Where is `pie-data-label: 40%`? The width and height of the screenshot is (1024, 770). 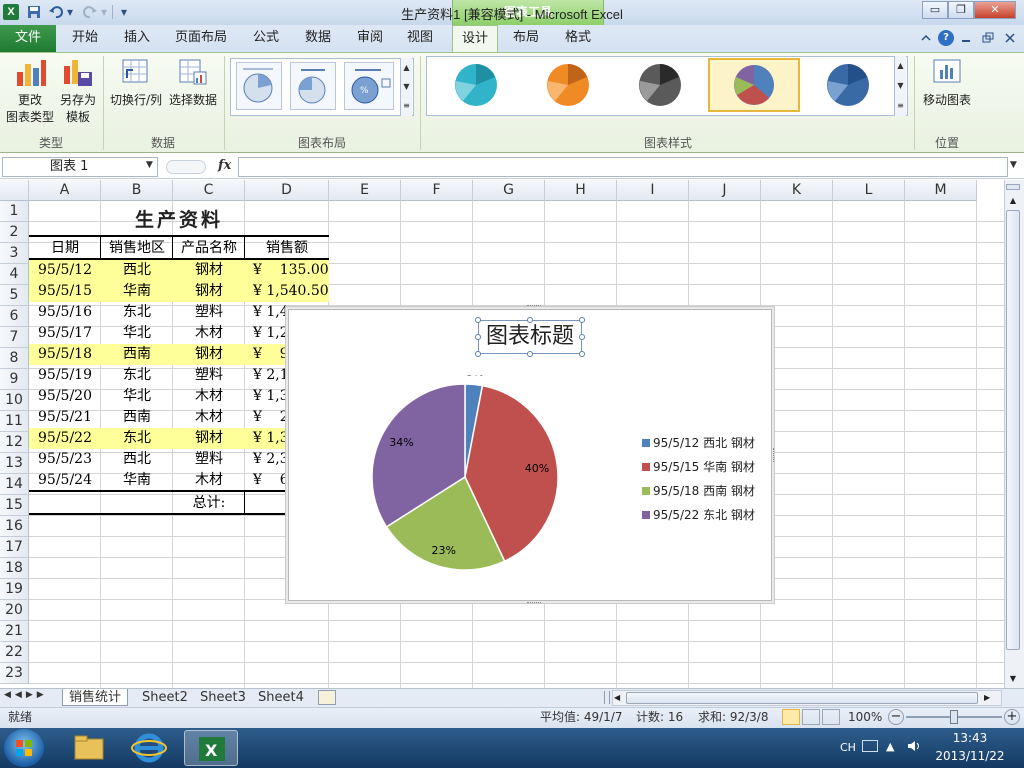
pie-data-label: 40% is located at coordinates (537, 468).